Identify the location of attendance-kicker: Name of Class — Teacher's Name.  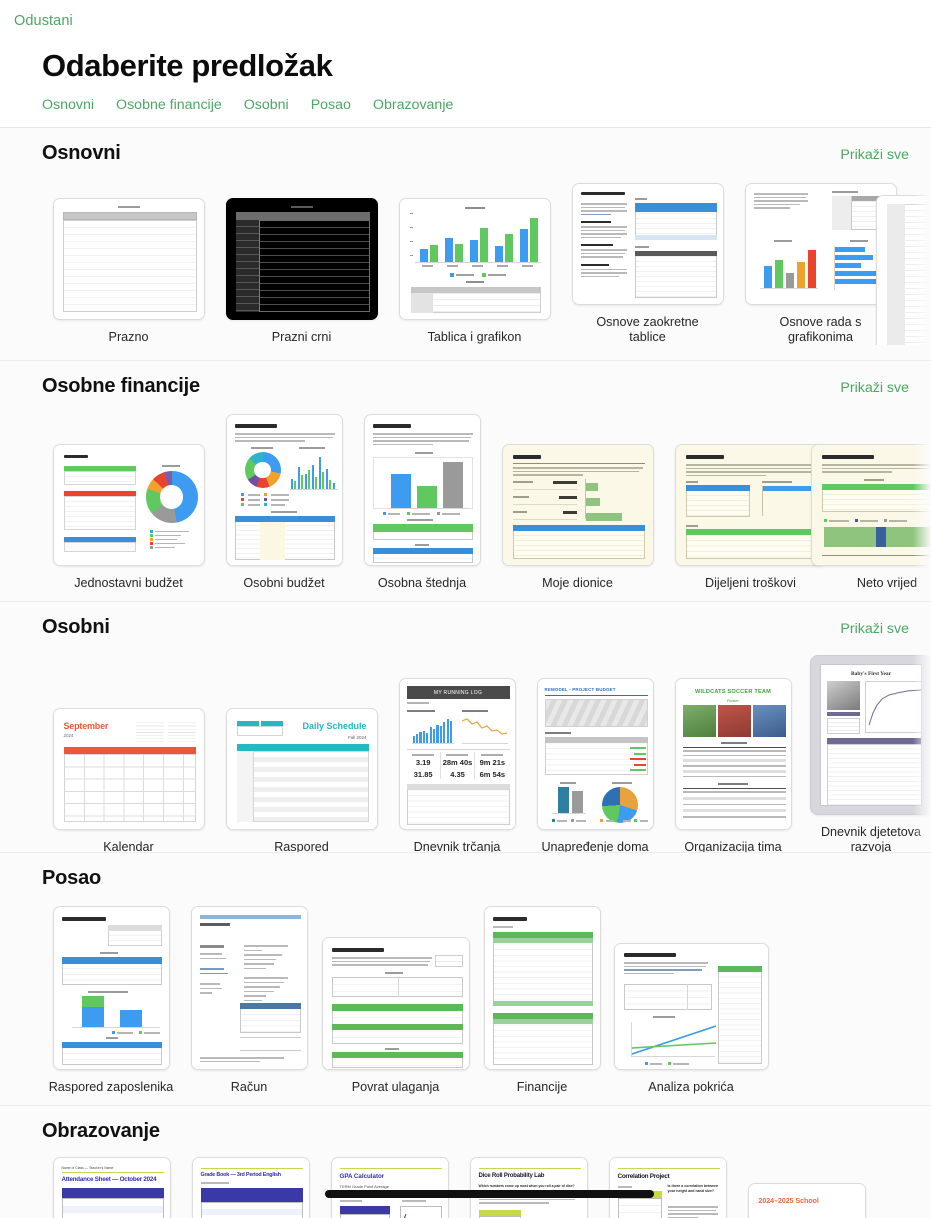
(87, 1168).